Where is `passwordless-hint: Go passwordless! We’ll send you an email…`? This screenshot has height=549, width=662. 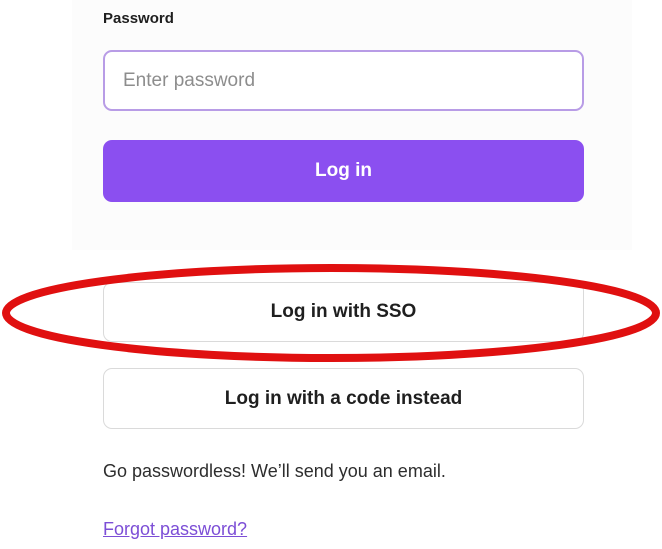
passwordless-hint: Go passwordless! We’ll send you an email… is located at coordinates (274, 471).